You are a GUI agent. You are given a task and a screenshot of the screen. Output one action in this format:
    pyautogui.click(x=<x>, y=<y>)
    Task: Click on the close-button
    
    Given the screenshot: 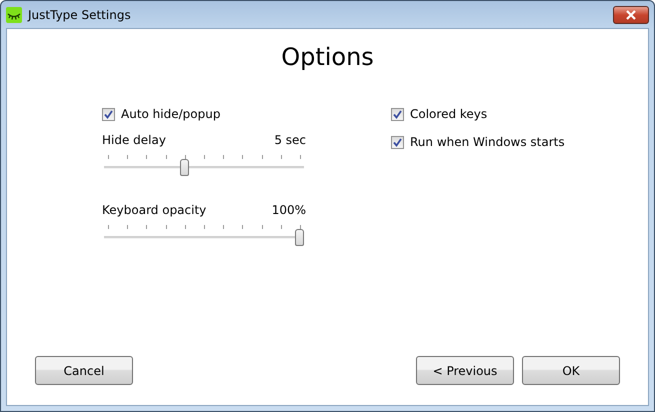 What is the action you would take?
    pyautogui.click(x=631, y=15)
    